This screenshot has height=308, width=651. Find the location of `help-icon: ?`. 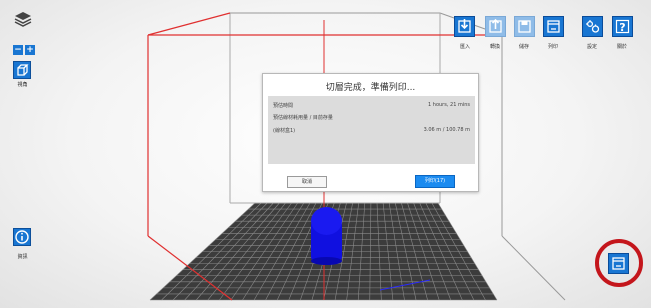

help-icon: ? is located at coordinates (622, 26).